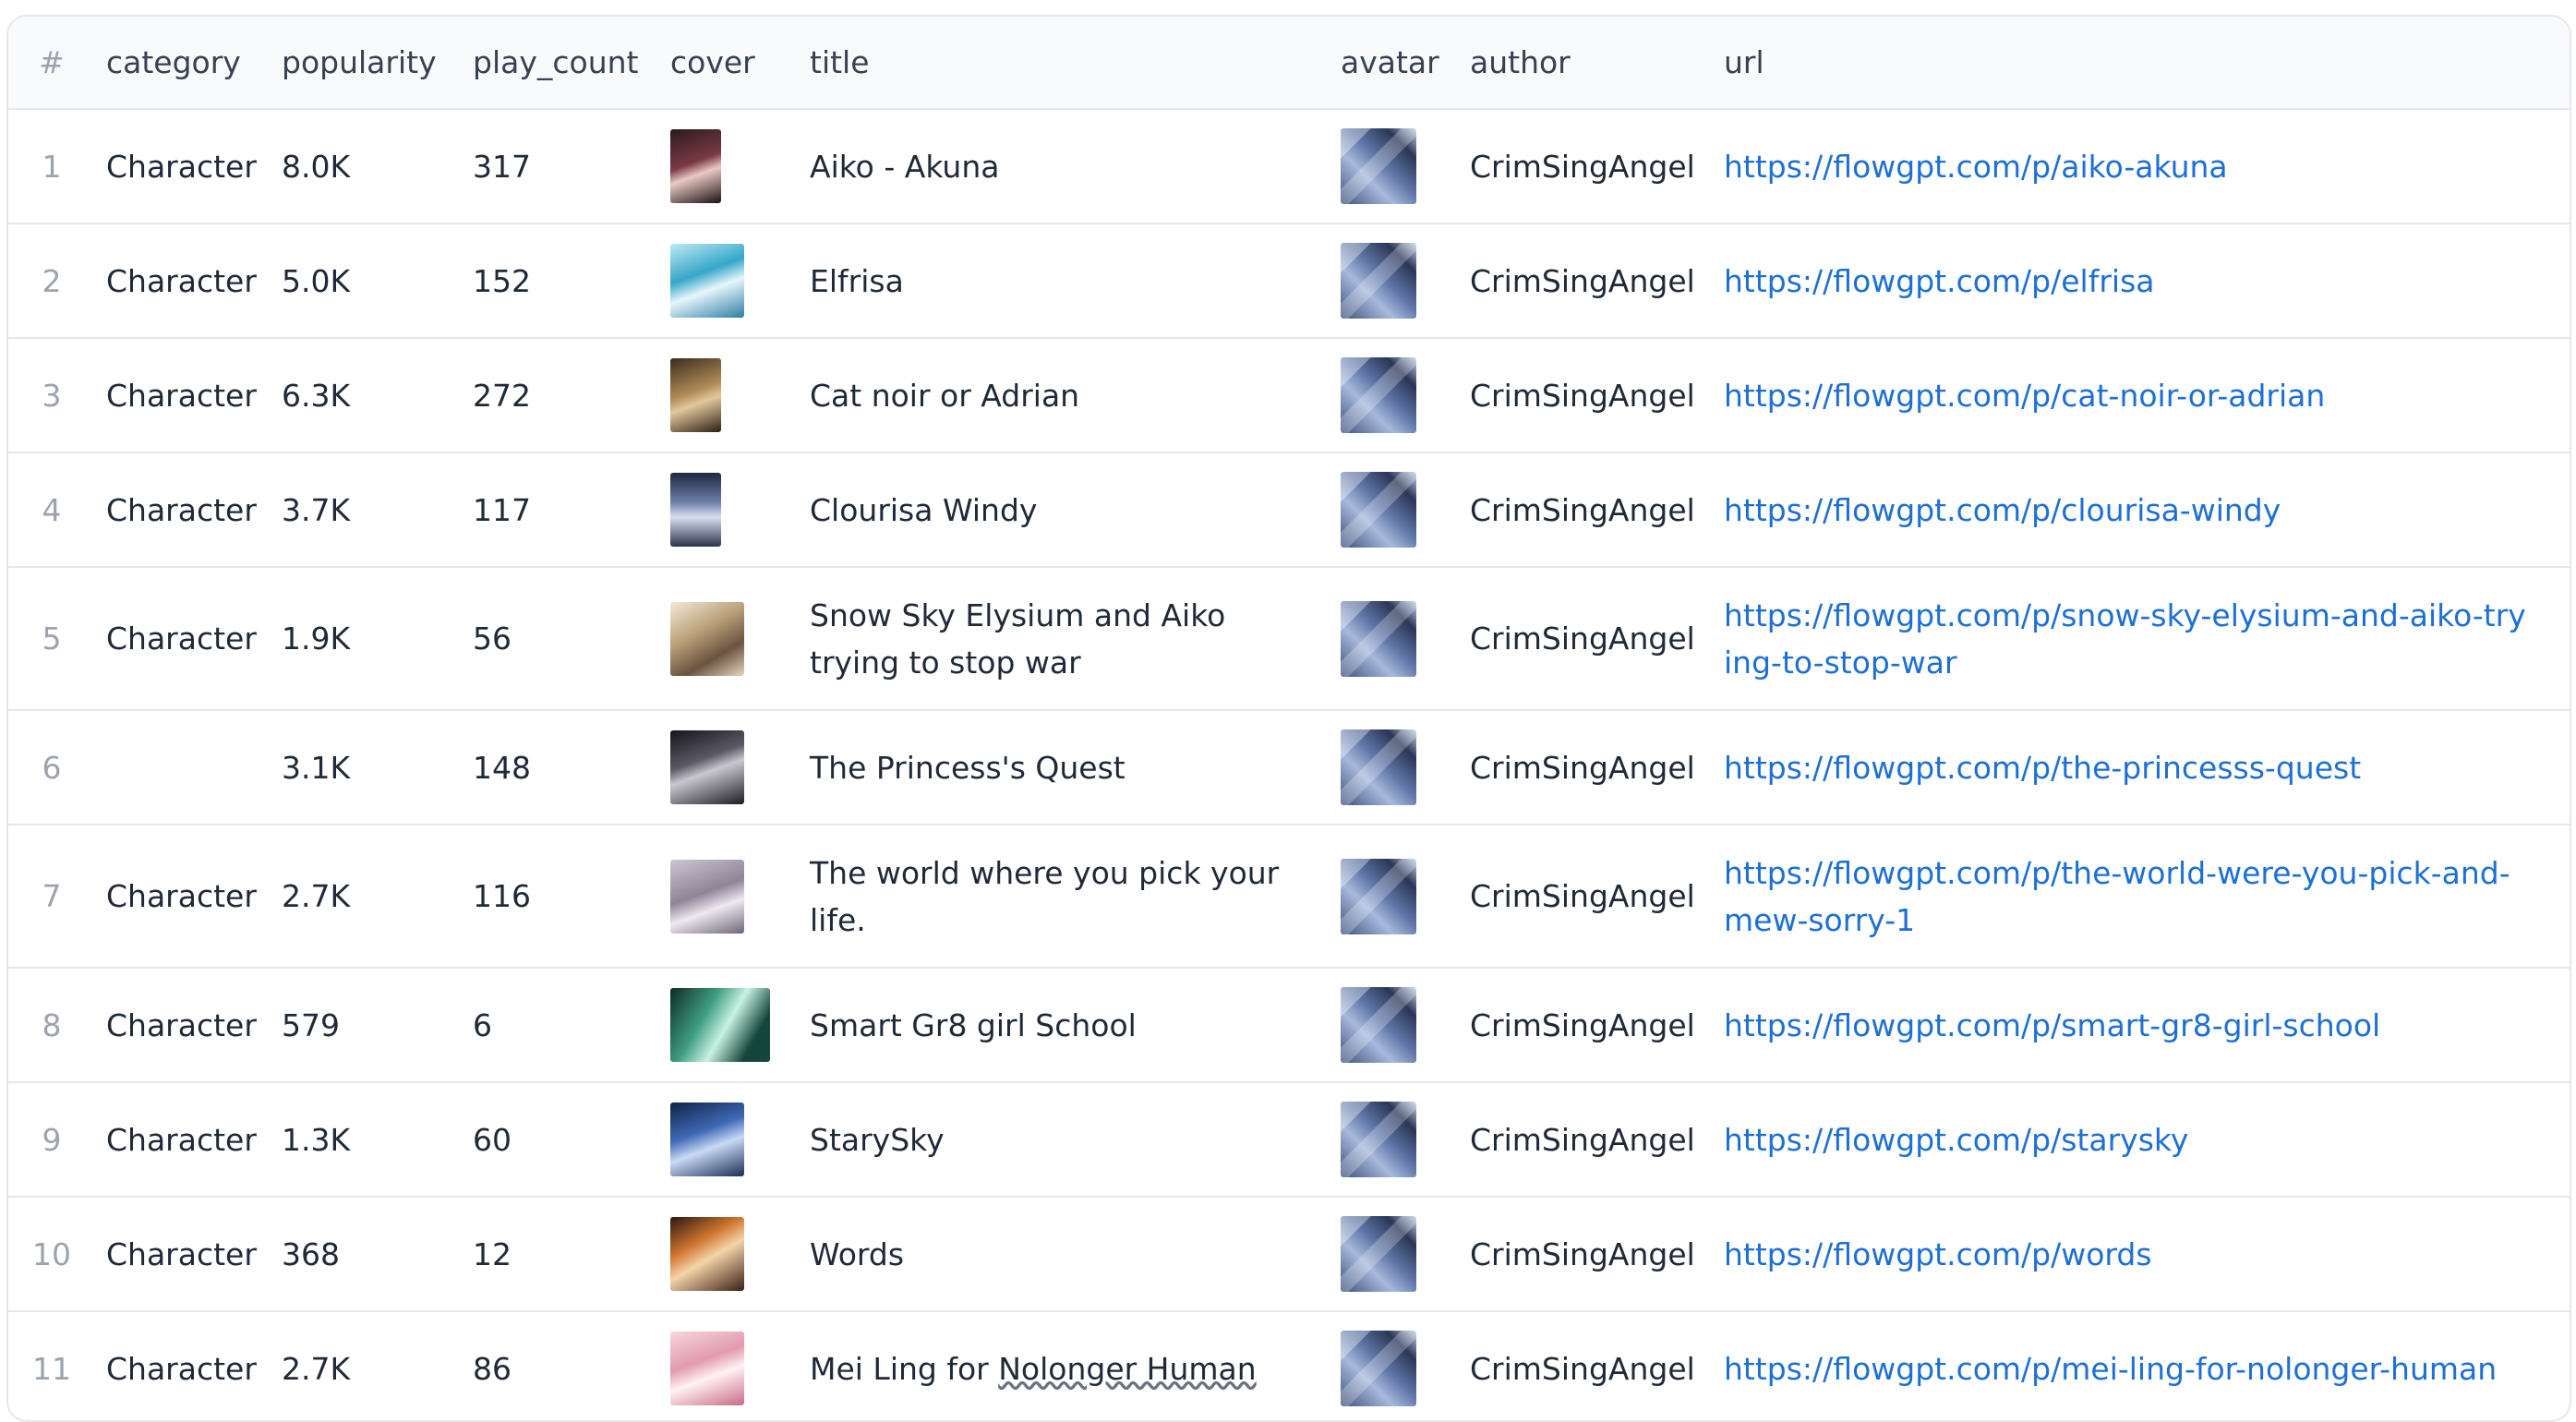  What do you see at coordinates (183, 63) in the screenshot?
I see `header-category: category` at bounding box center [183, 63].